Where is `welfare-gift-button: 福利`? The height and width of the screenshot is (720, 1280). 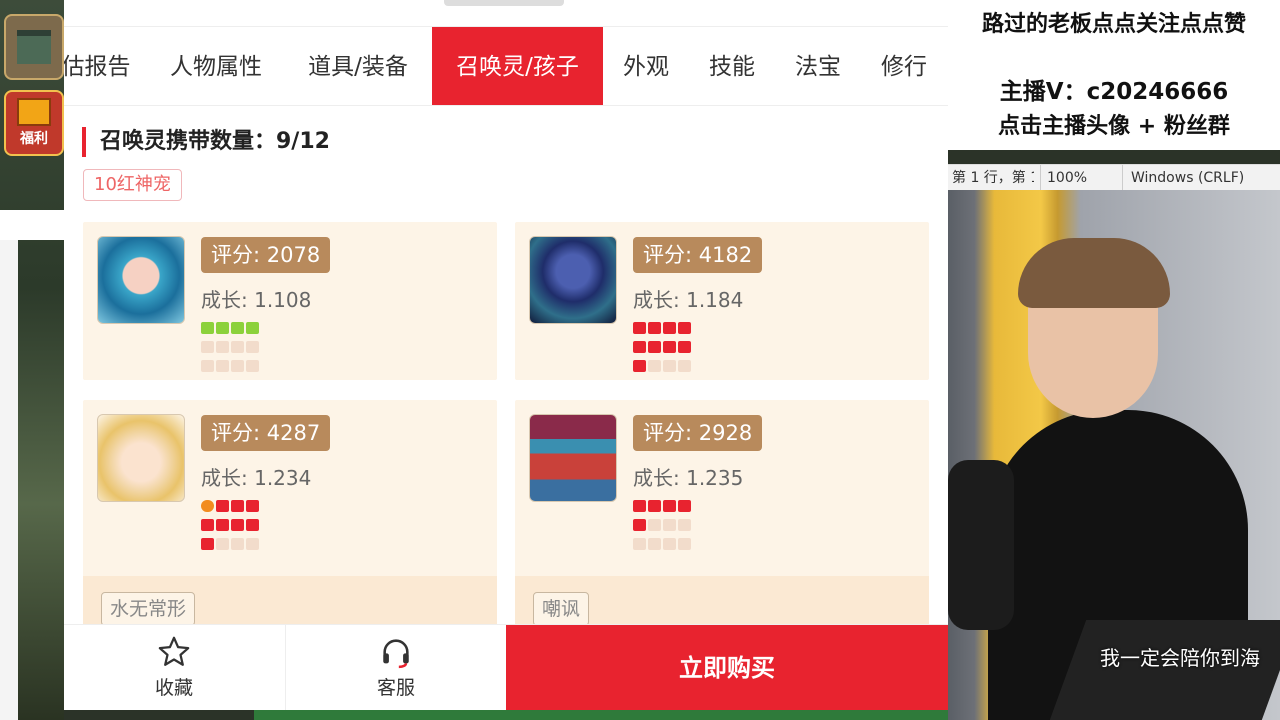 welfare-gift-button: 福利 is located at coordinates (34, 123).